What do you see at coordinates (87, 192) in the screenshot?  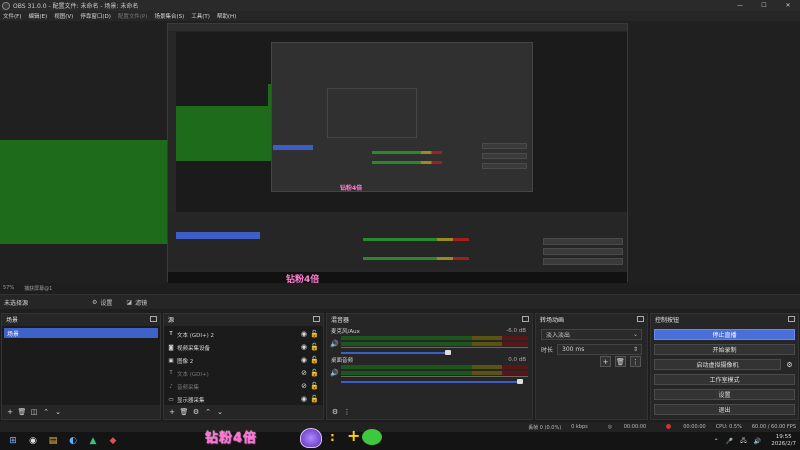 I see `preview-green-block` at bounding box center [87, 192].